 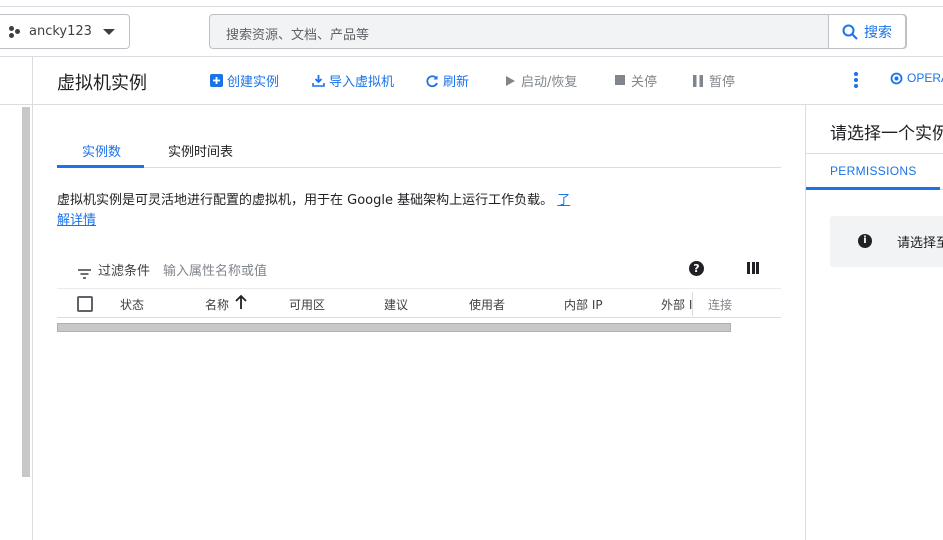 I want to click on import-vm-button: 导入虚拟机, so click(x=352, y=80).